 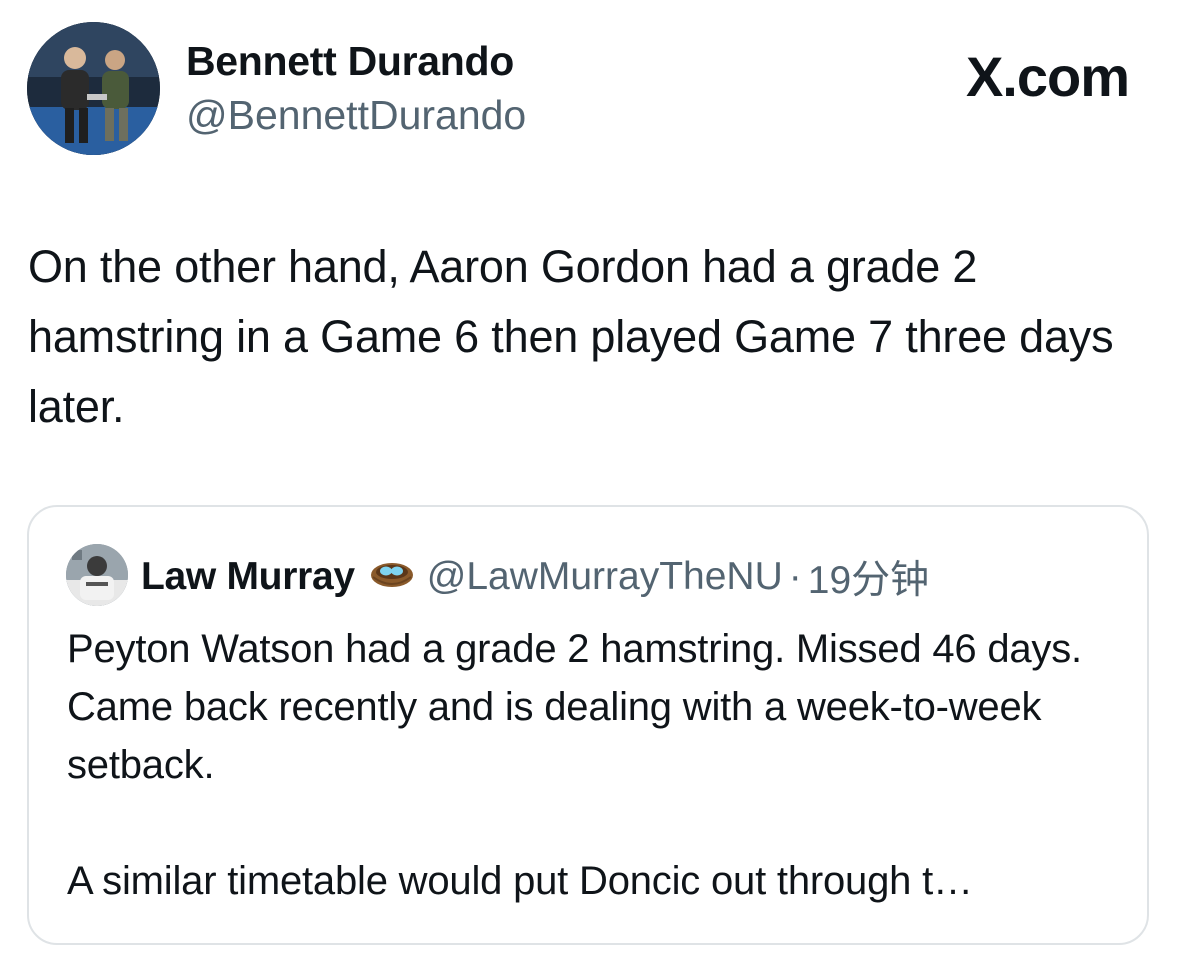 What do you see at coordinates (605, 577) in the screenshot?
I see `quoted-handle: @LawMurrayTheNU` at bounding box center [605, 577].